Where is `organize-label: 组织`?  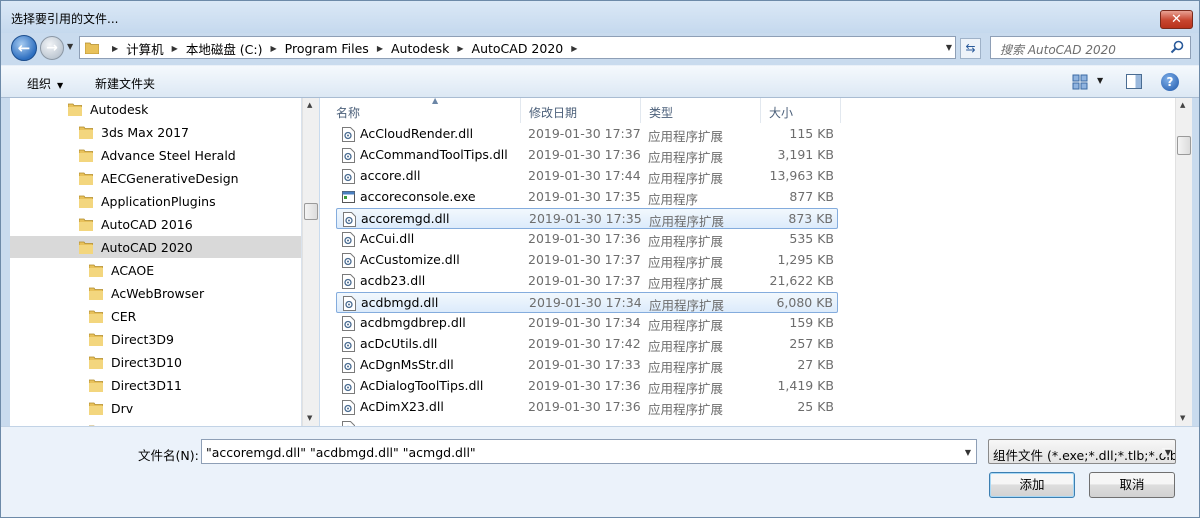
organize-label: 组织 is located at coordinates (39, 84).